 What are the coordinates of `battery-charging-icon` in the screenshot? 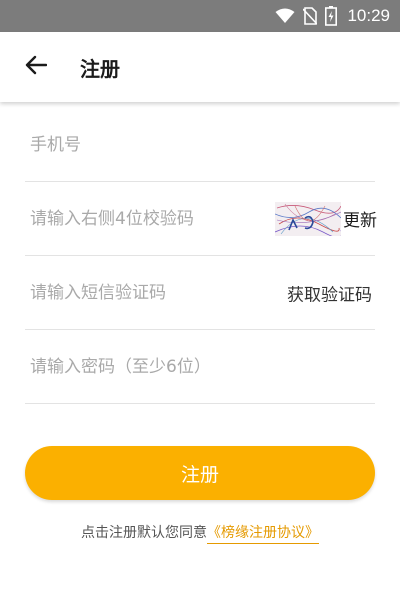 It's located at (331, 16).